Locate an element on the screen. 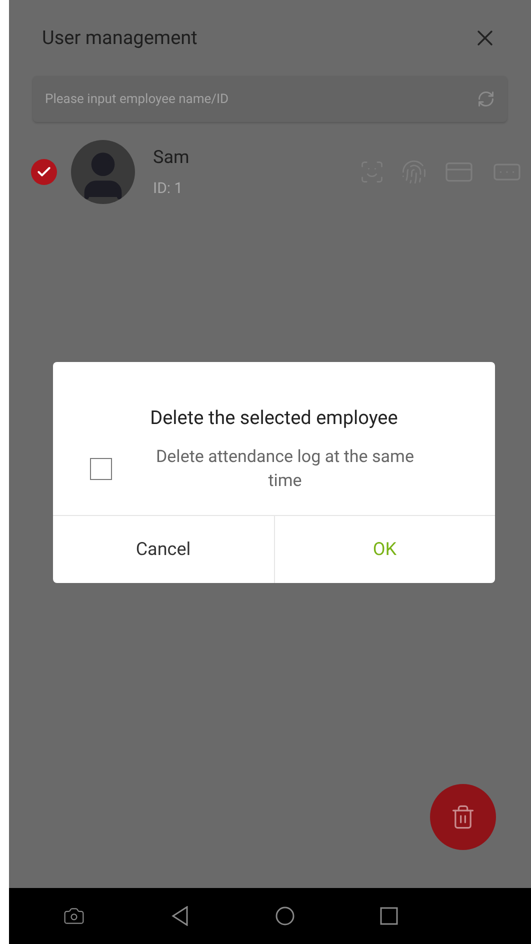  dialog-title: Delete the selected employee is located at coordinates (274, 418).